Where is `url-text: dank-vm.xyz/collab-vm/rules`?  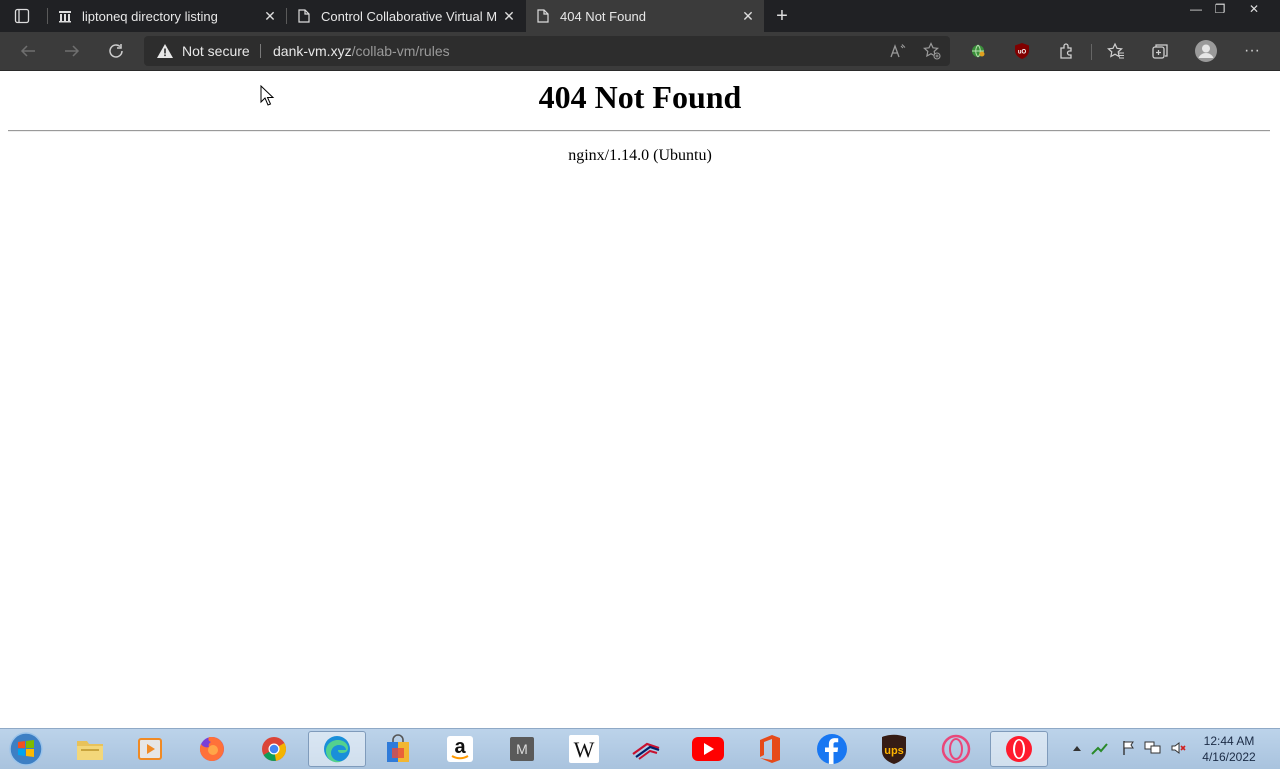 url-text: dank-vm.xyz/collab-vm/rules is located at coordinates (361, 51).